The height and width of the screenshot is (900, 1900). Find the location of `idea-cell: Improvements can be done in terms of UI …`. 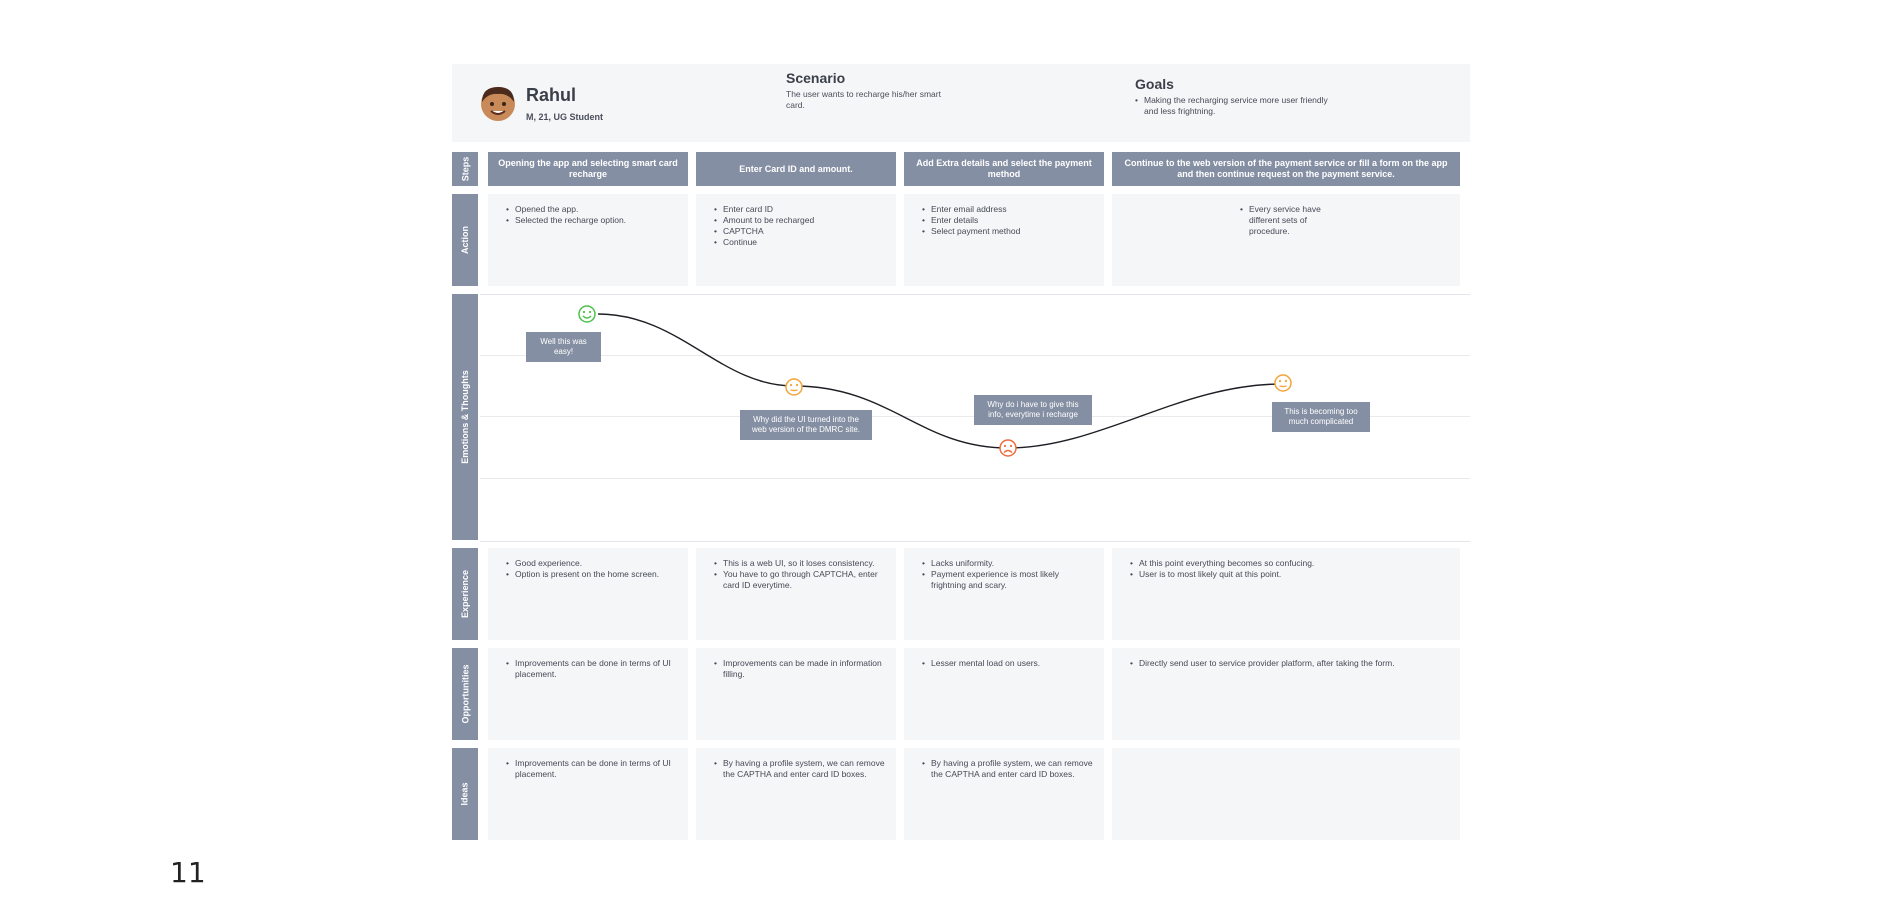

idea-cell: Improvements can be done in terms of UI … is located at coordinates (588, 794).